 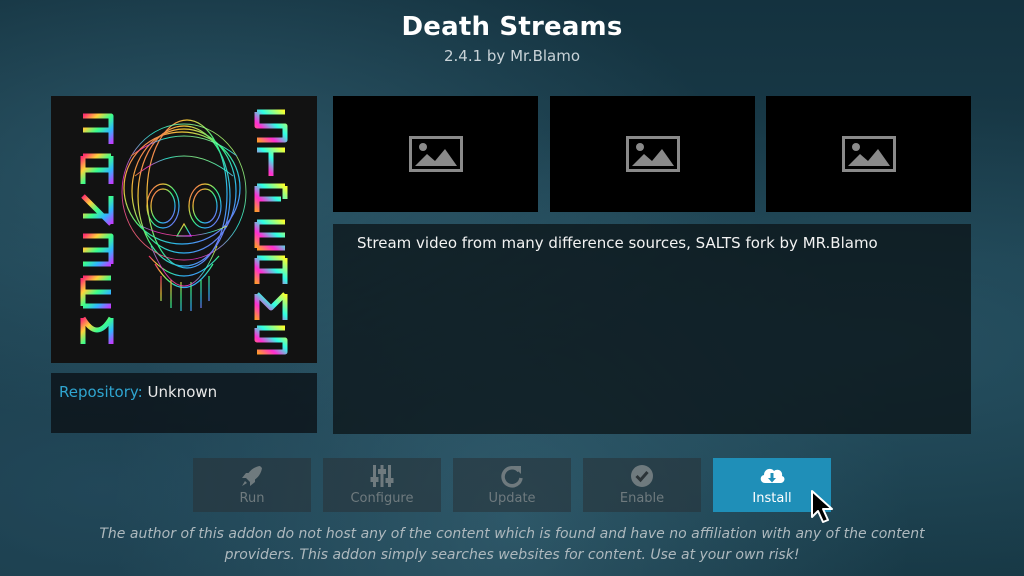 I want to click on rocket-icon, so click(x=252, y=476).